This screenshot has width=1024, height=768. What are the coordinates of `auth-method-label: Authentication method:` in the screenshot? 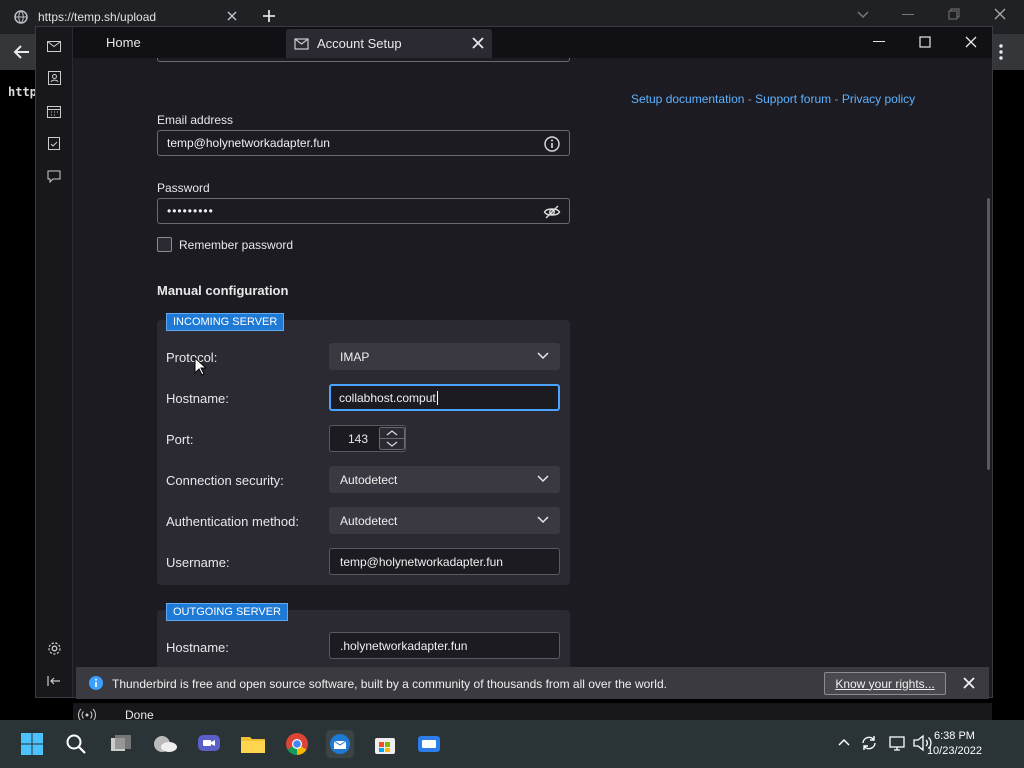 It's located at (232, 521).